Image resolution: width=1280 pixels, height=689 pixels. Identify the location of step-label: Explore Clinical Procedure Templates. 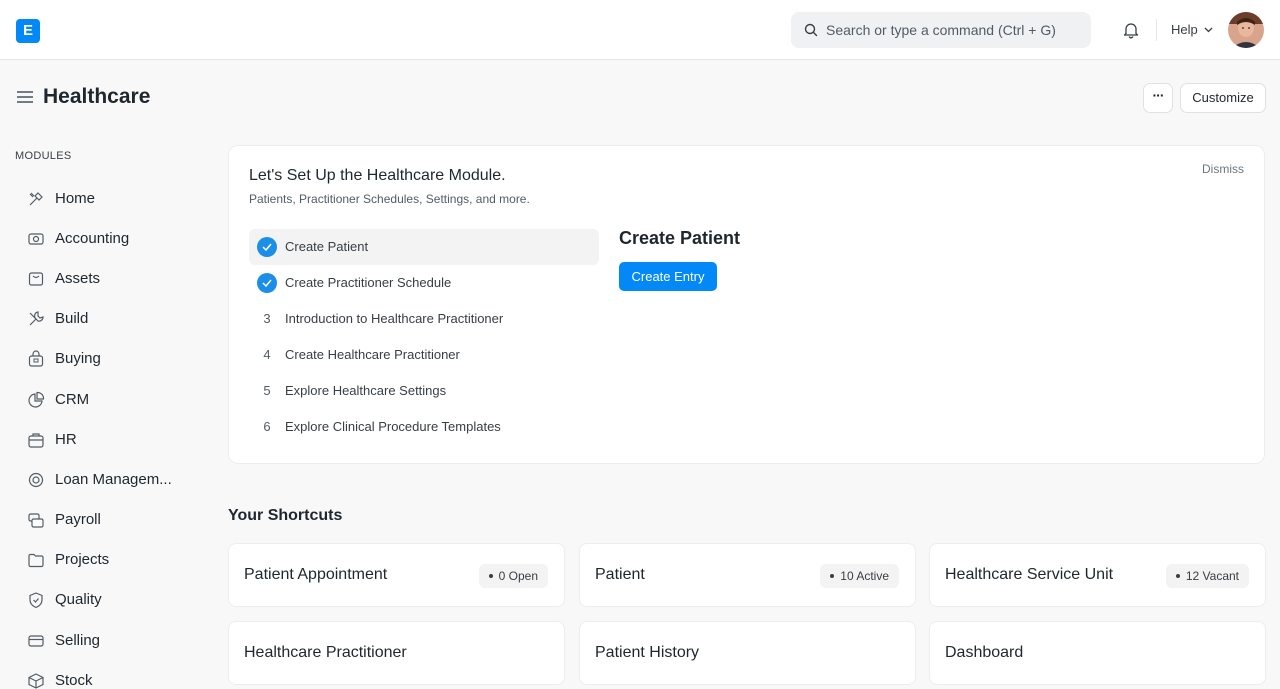
(393, 426).